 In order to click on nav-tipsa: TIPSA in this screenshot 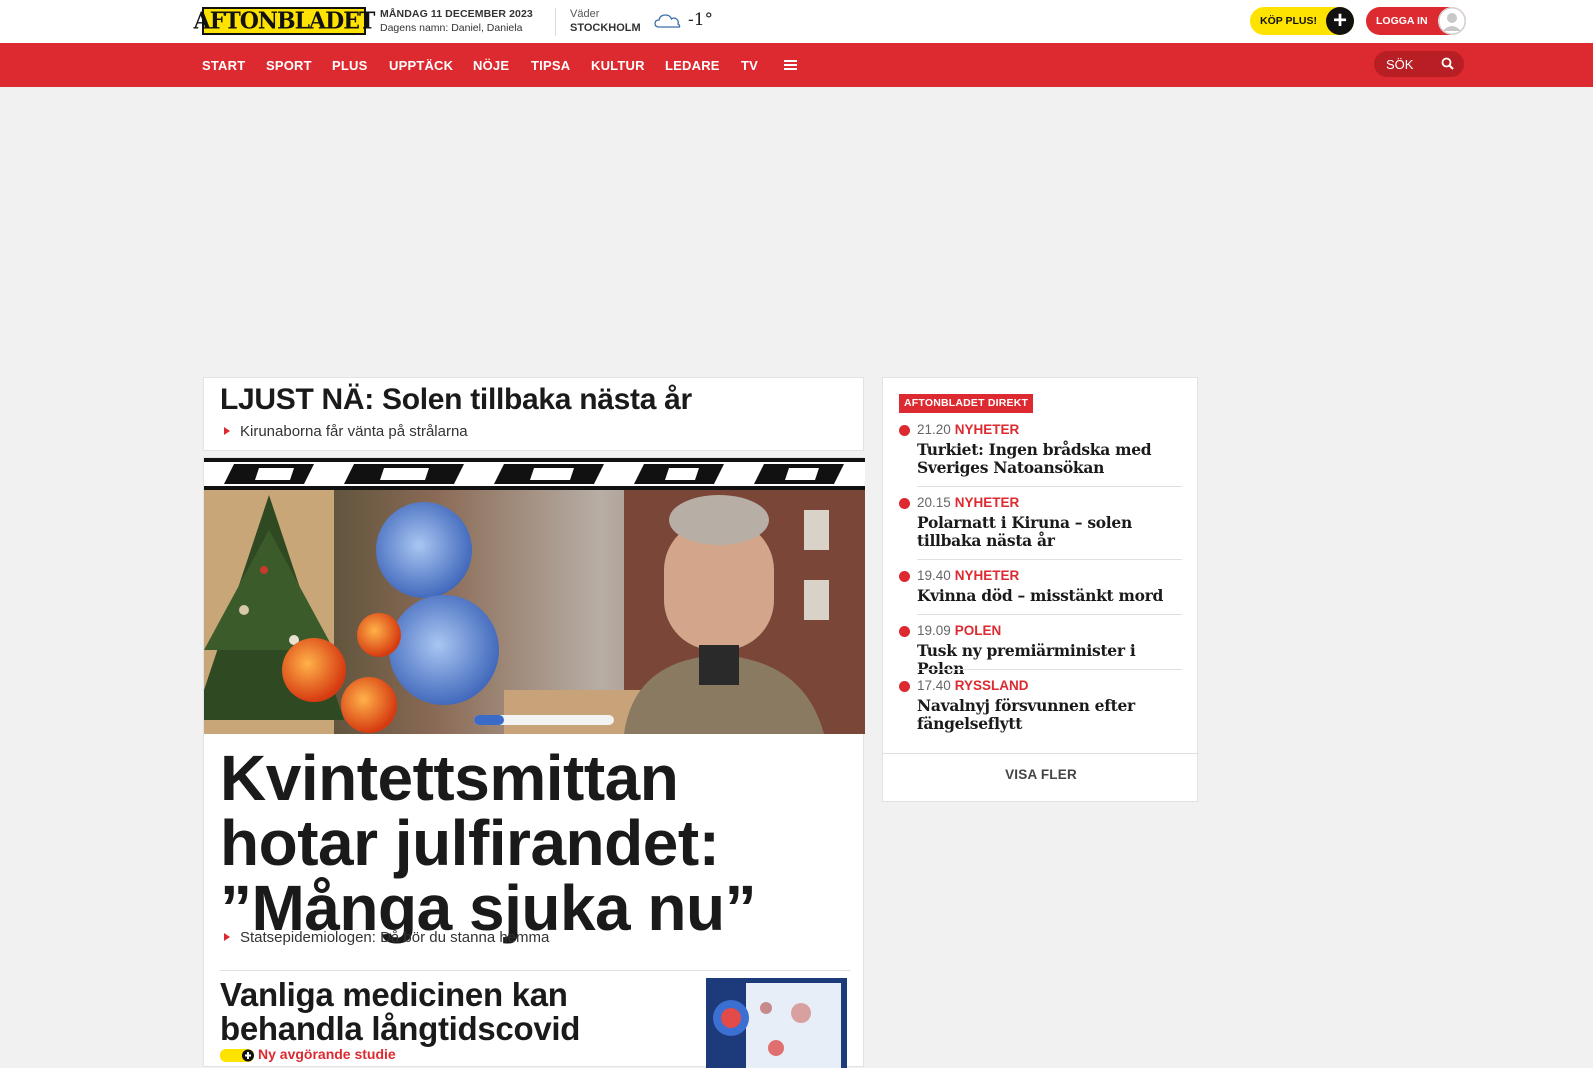, I will do `click(550, 65)`.